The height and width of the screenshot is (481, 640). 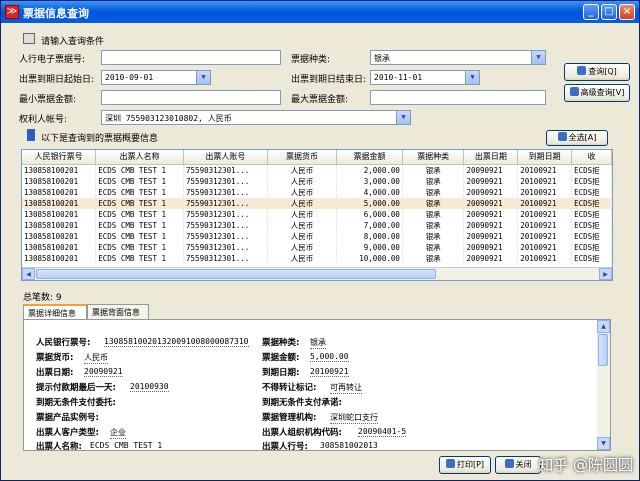 What do you see at coordinates (518, 465) in the screenshot?
I see `close-button: 关闭` at bounding box center [518, 465].